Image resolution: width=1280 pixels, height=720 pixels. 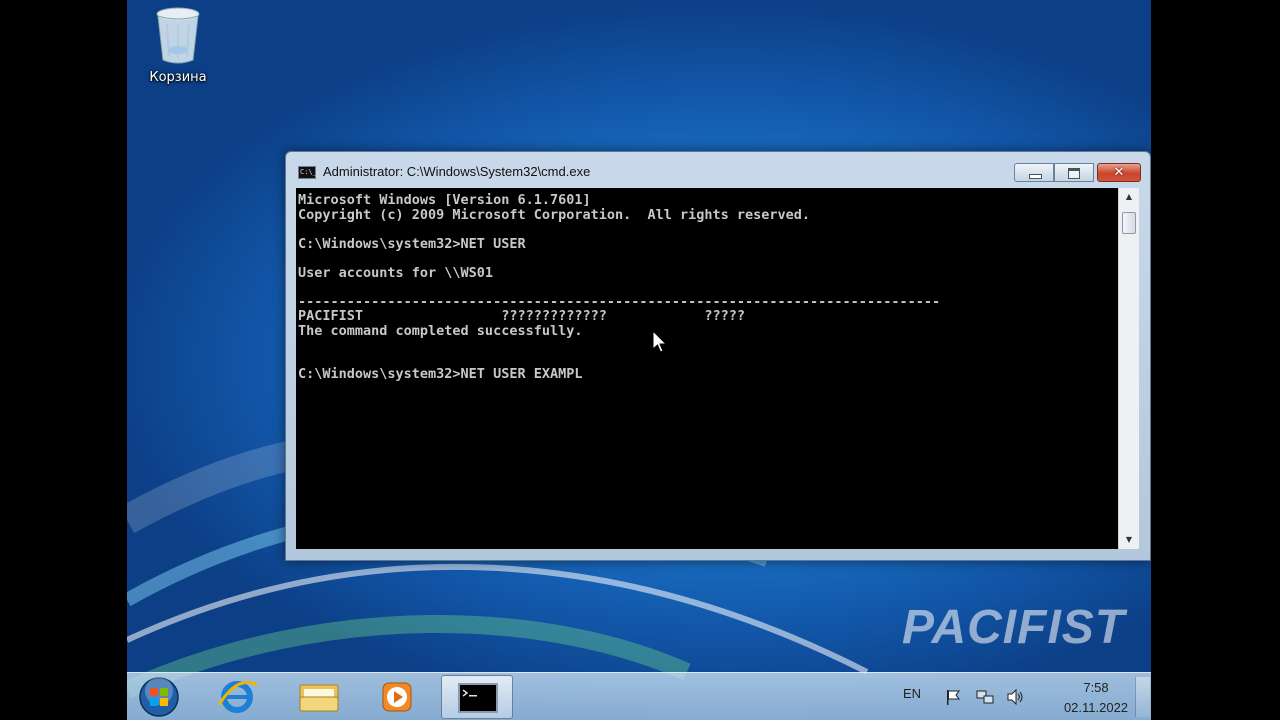 I want to click on recycle-bin: Корзина, so click(x=178, y=45).